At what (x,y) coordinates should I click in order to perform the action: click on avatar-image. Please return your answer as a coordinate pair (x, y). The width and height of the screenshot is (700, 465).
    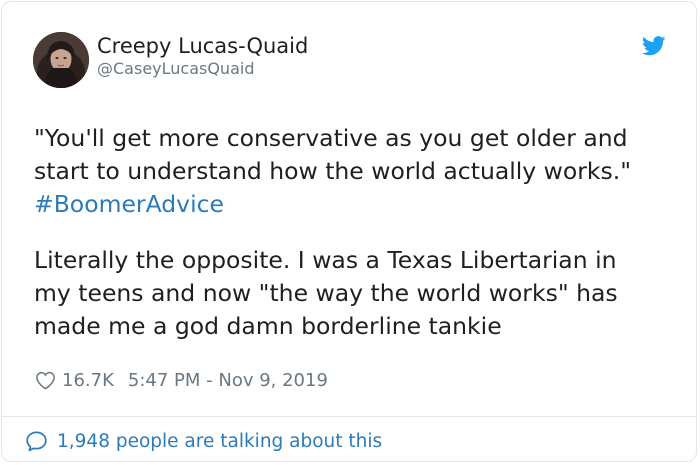
    Looking at the image, I should click on (61, 60).